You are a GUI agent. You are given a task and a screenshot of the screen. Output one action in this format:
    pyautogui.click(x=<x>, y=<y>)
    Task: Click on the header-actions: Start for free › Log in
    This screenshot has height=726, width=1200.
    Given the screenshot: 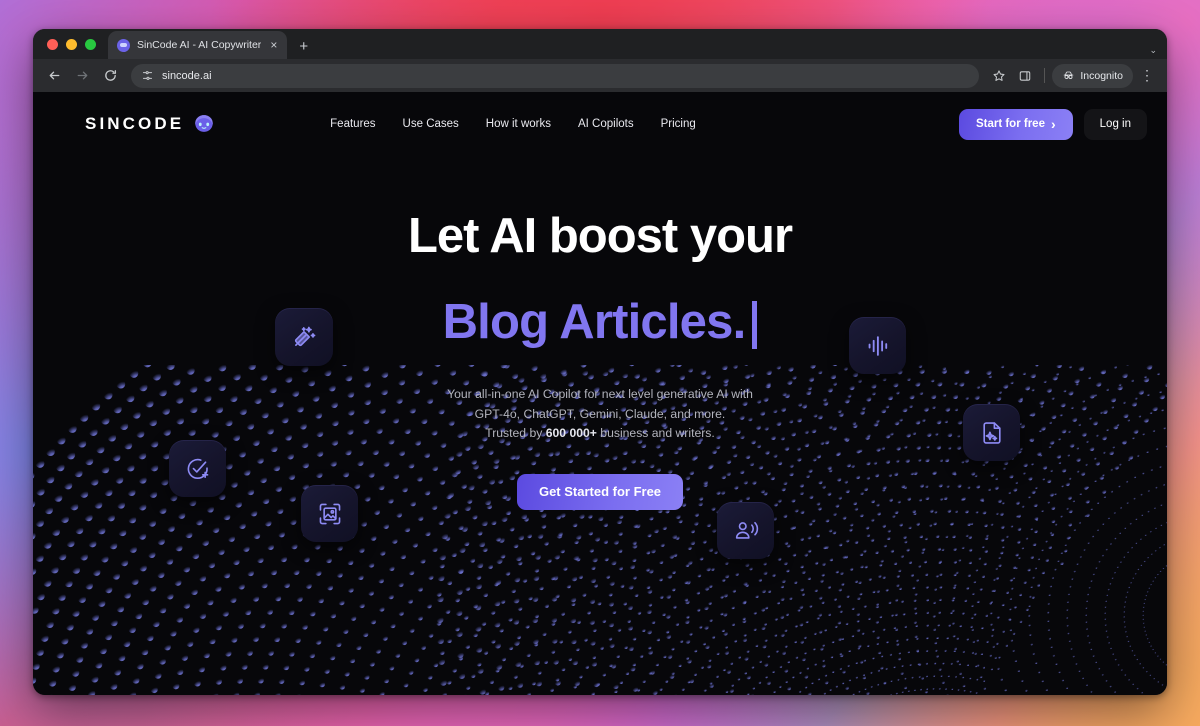 What is the action you would take?
    pyautogui.click(x=1052, y=124)
    